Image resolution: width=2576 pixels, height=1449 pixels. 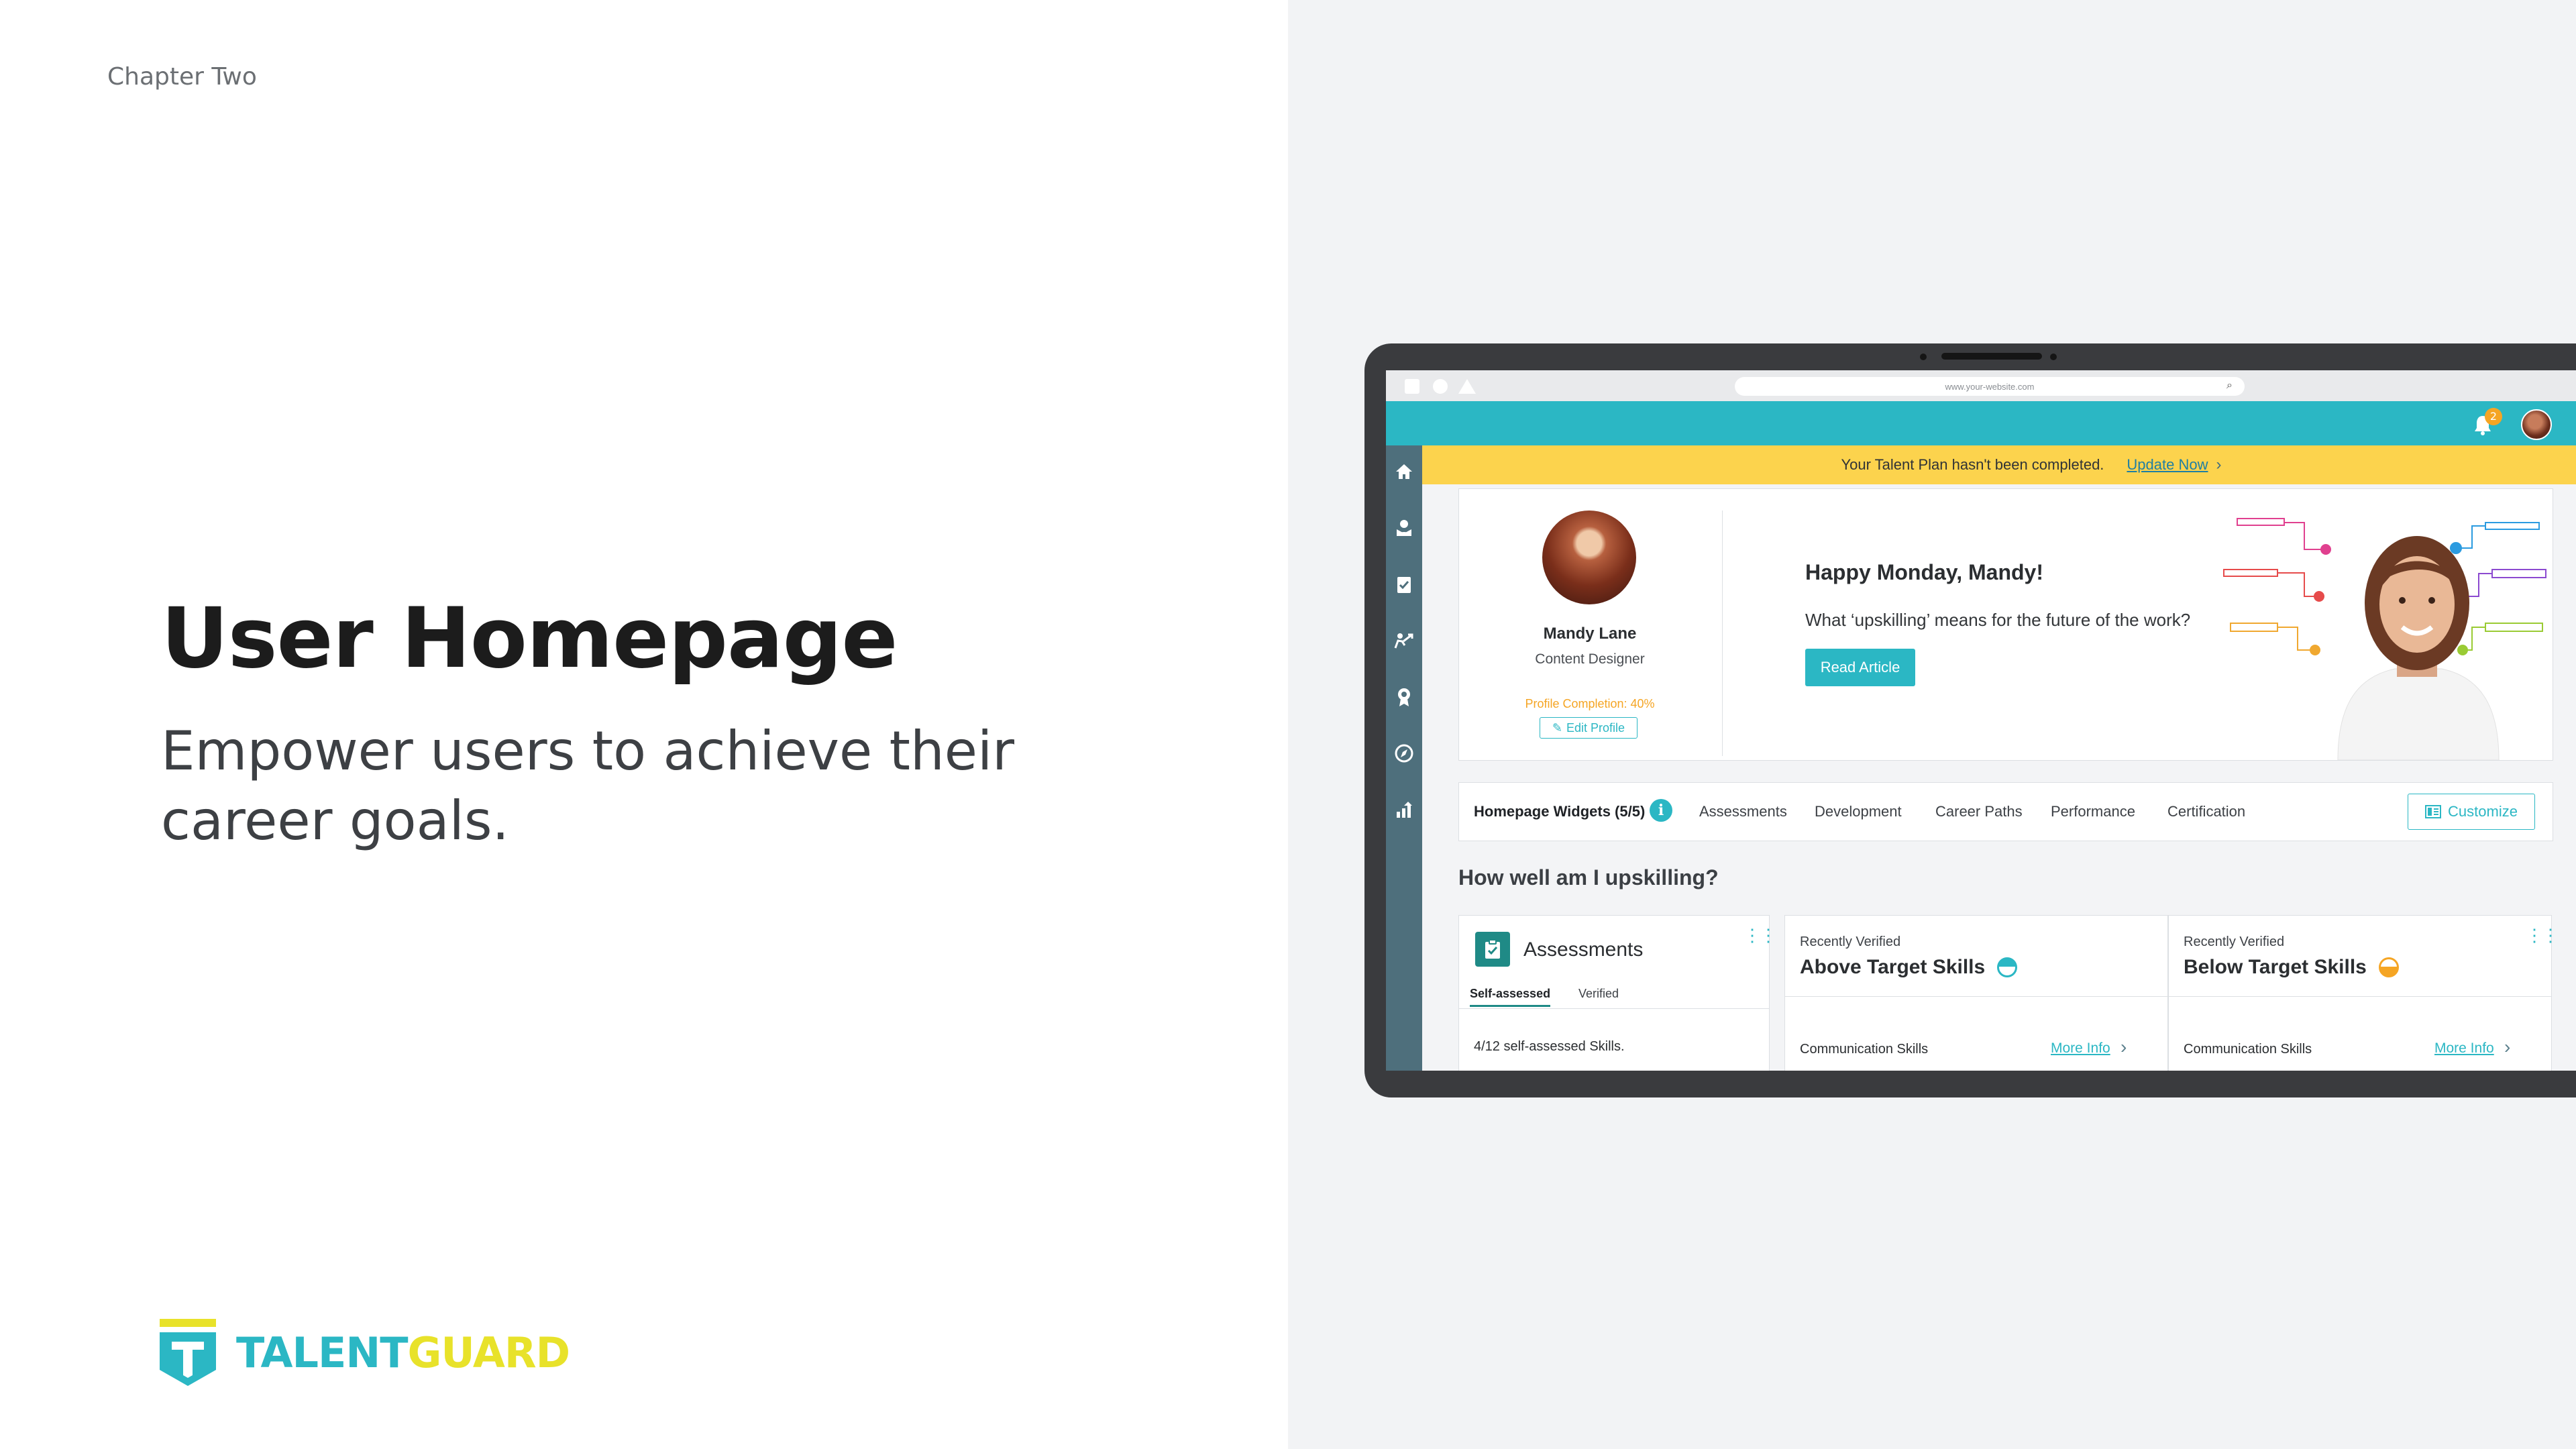 I want to click on tab-certification: Certification, so click(x=2206, y=811).